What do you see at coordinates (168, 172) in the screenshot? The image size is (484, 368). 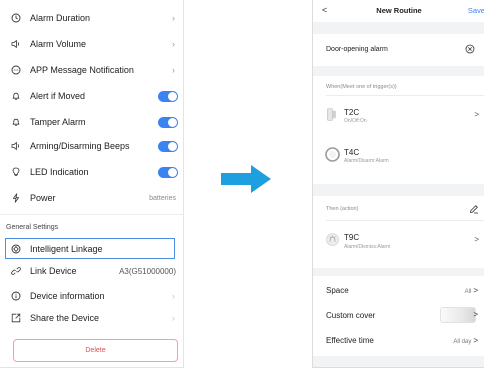 I see `led-indication-toggle` at bounding box center [168, 172].